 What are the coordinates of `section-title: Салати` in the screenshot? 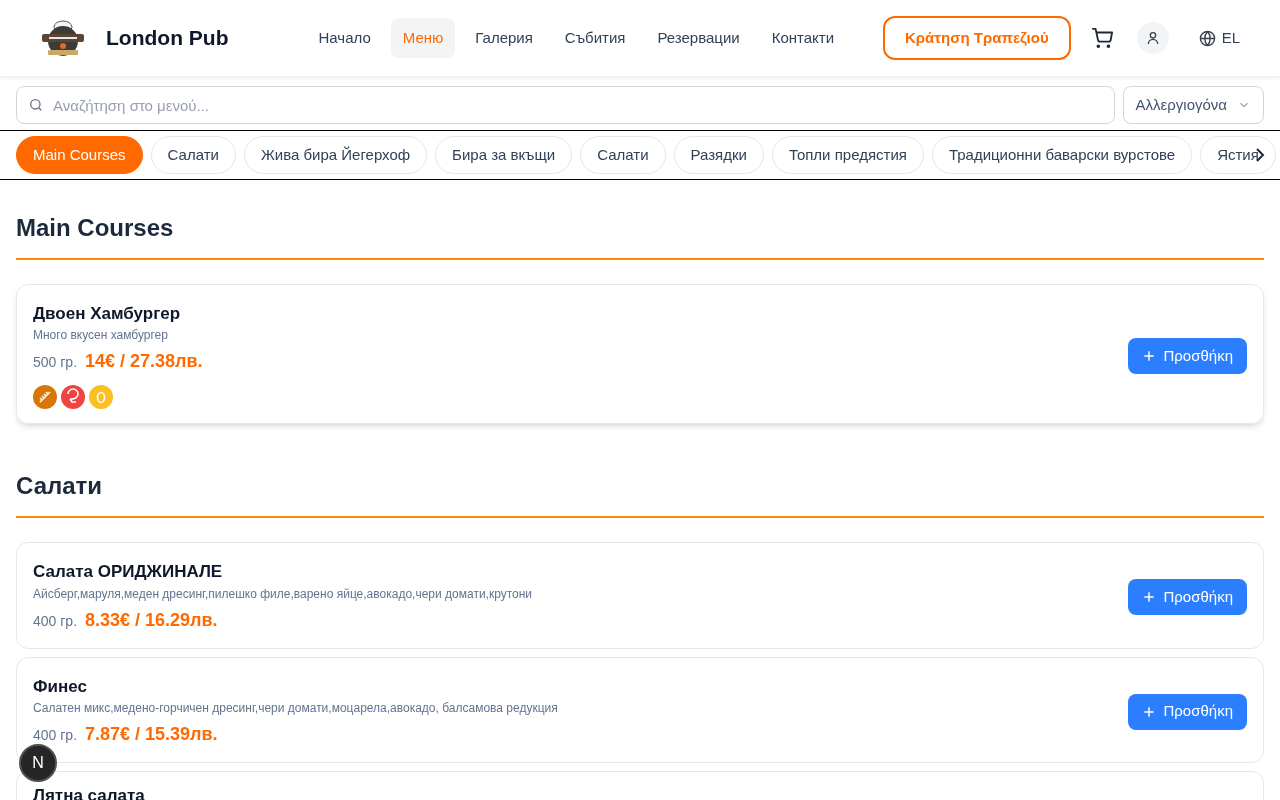 It's located at (640, 478).